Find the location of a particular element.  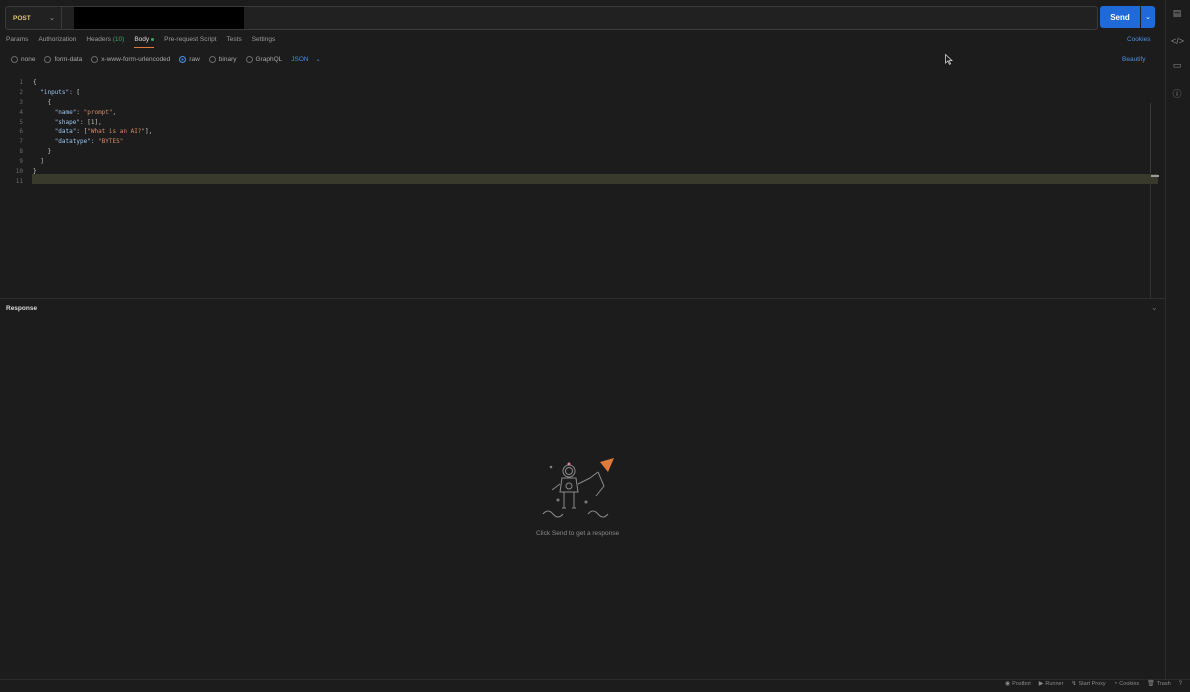

runner-button: ▶ Runner is located at coordinates (1051, 684).